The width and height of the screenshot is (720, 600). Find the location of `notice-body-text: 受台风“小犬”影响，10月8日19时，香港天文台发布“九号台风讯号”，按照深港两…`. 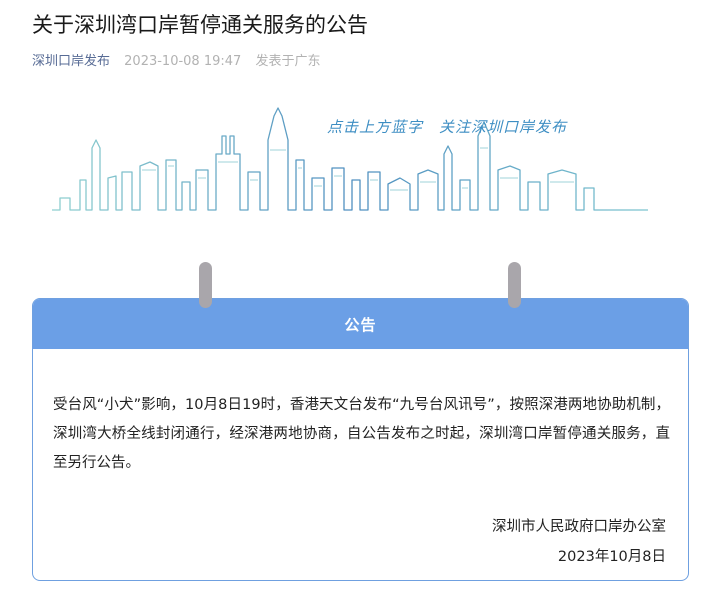

notice-body-text: 受台风“小犬”影响，10月8日19时，香港天文台发布“九号台风讯号”，按照深港两… is located at coordinates (361, 434).